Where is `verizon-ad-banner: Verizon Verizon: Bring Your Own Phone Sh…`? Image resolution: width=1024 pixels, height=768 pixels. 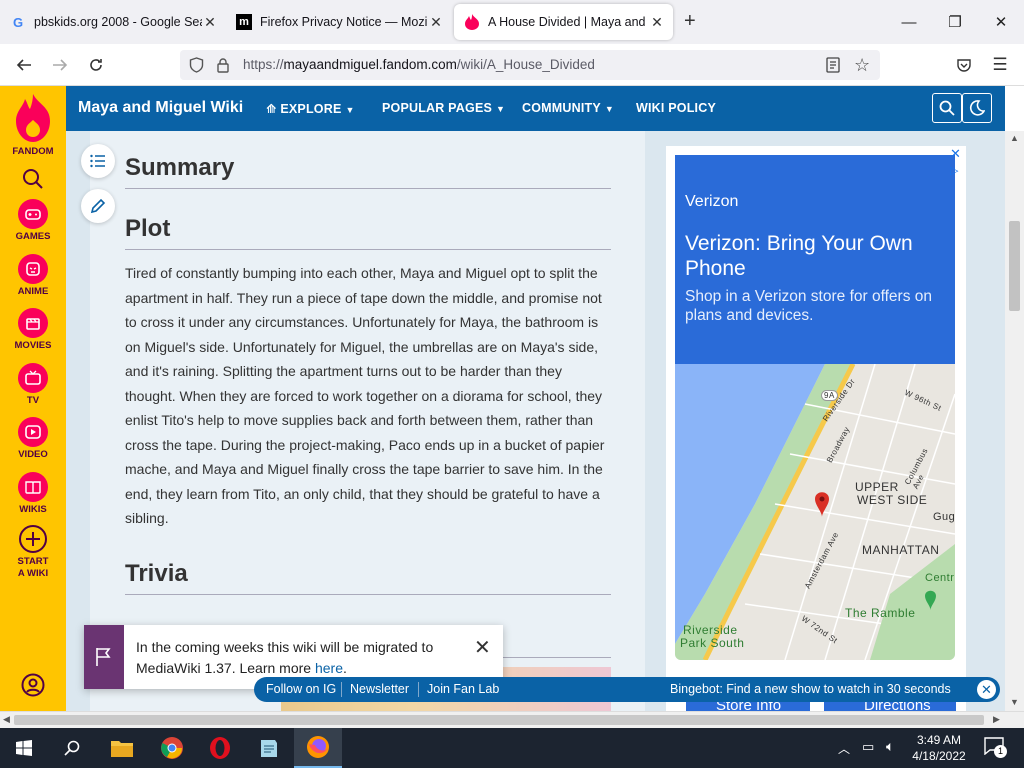
verizon-ad-banner: Verizon Verizon: Bring Your Own Phone Sh… is located at coordinates (815, 259).